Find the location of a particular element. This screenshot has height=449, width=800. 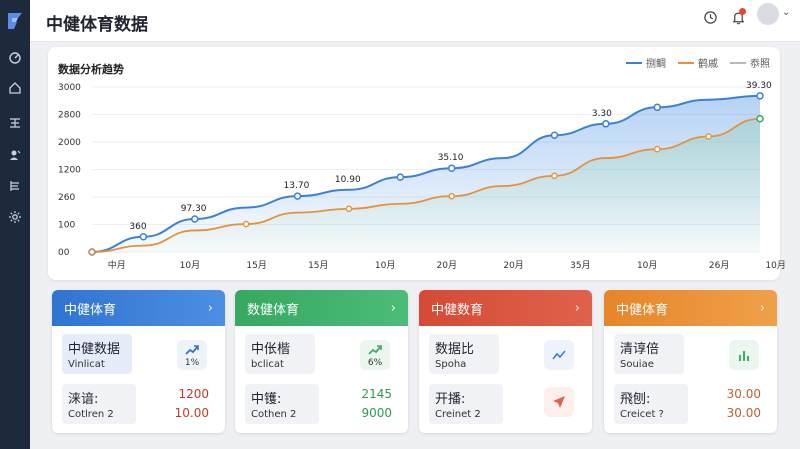

legend-swatch-blue is located at coordinates (634, 62).